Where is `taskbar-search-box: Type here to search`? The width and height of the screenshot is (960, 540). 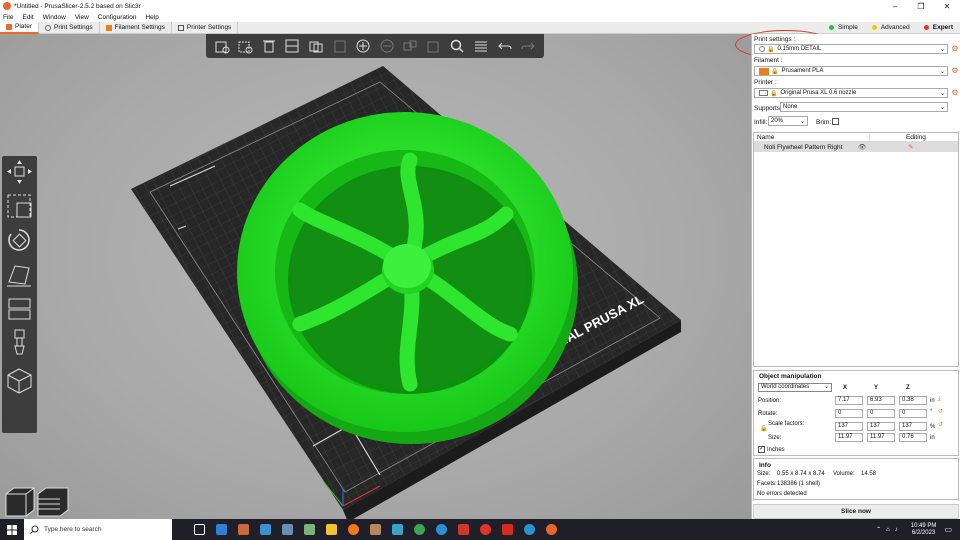
taskbar-search-box: Type here to search is located at coordinates (98, 529).